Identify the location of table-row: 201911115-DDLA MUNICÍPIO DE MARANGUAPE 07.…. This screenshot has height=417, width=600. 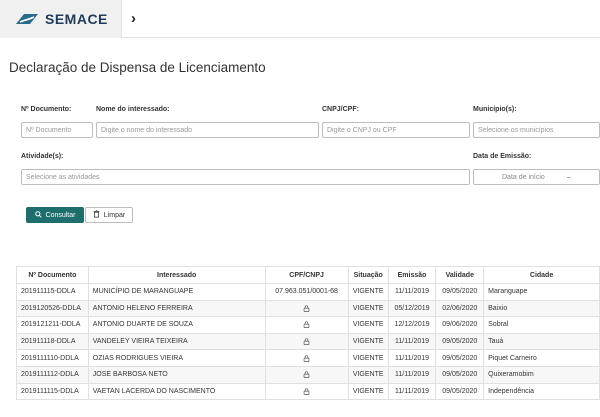
(308, 292).